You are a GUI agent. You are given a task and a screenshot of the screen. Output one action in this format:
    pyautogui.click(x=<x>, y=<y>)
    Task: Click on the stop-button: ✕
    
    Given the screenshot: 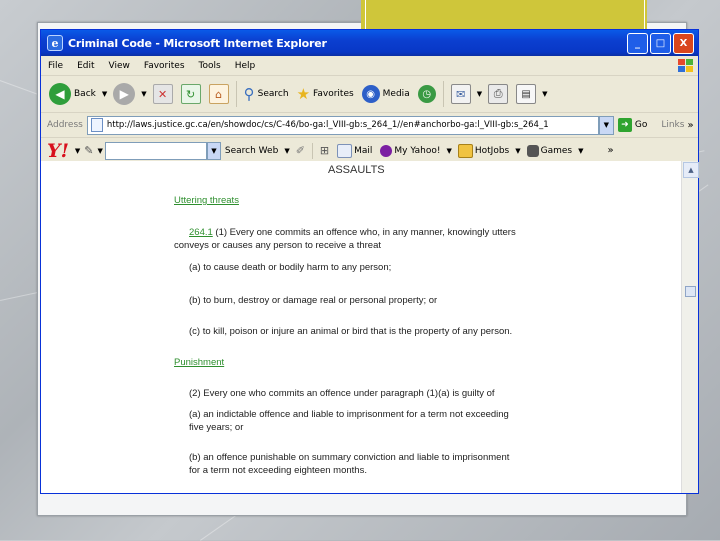 What is the action you would take?
    pyautogui.click(x=163, y=94)
    